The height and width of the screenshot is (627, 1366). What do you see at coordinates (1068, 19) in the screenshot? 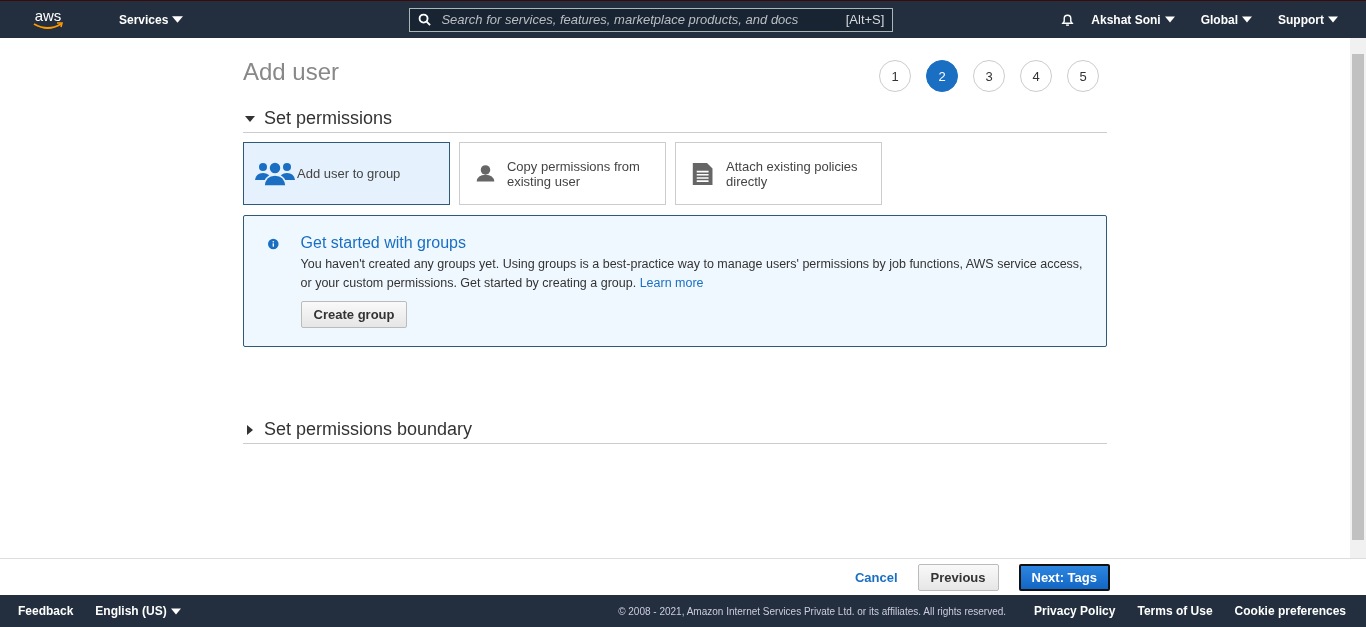
I see `bell-icon` at bounding box center [1068, 19].